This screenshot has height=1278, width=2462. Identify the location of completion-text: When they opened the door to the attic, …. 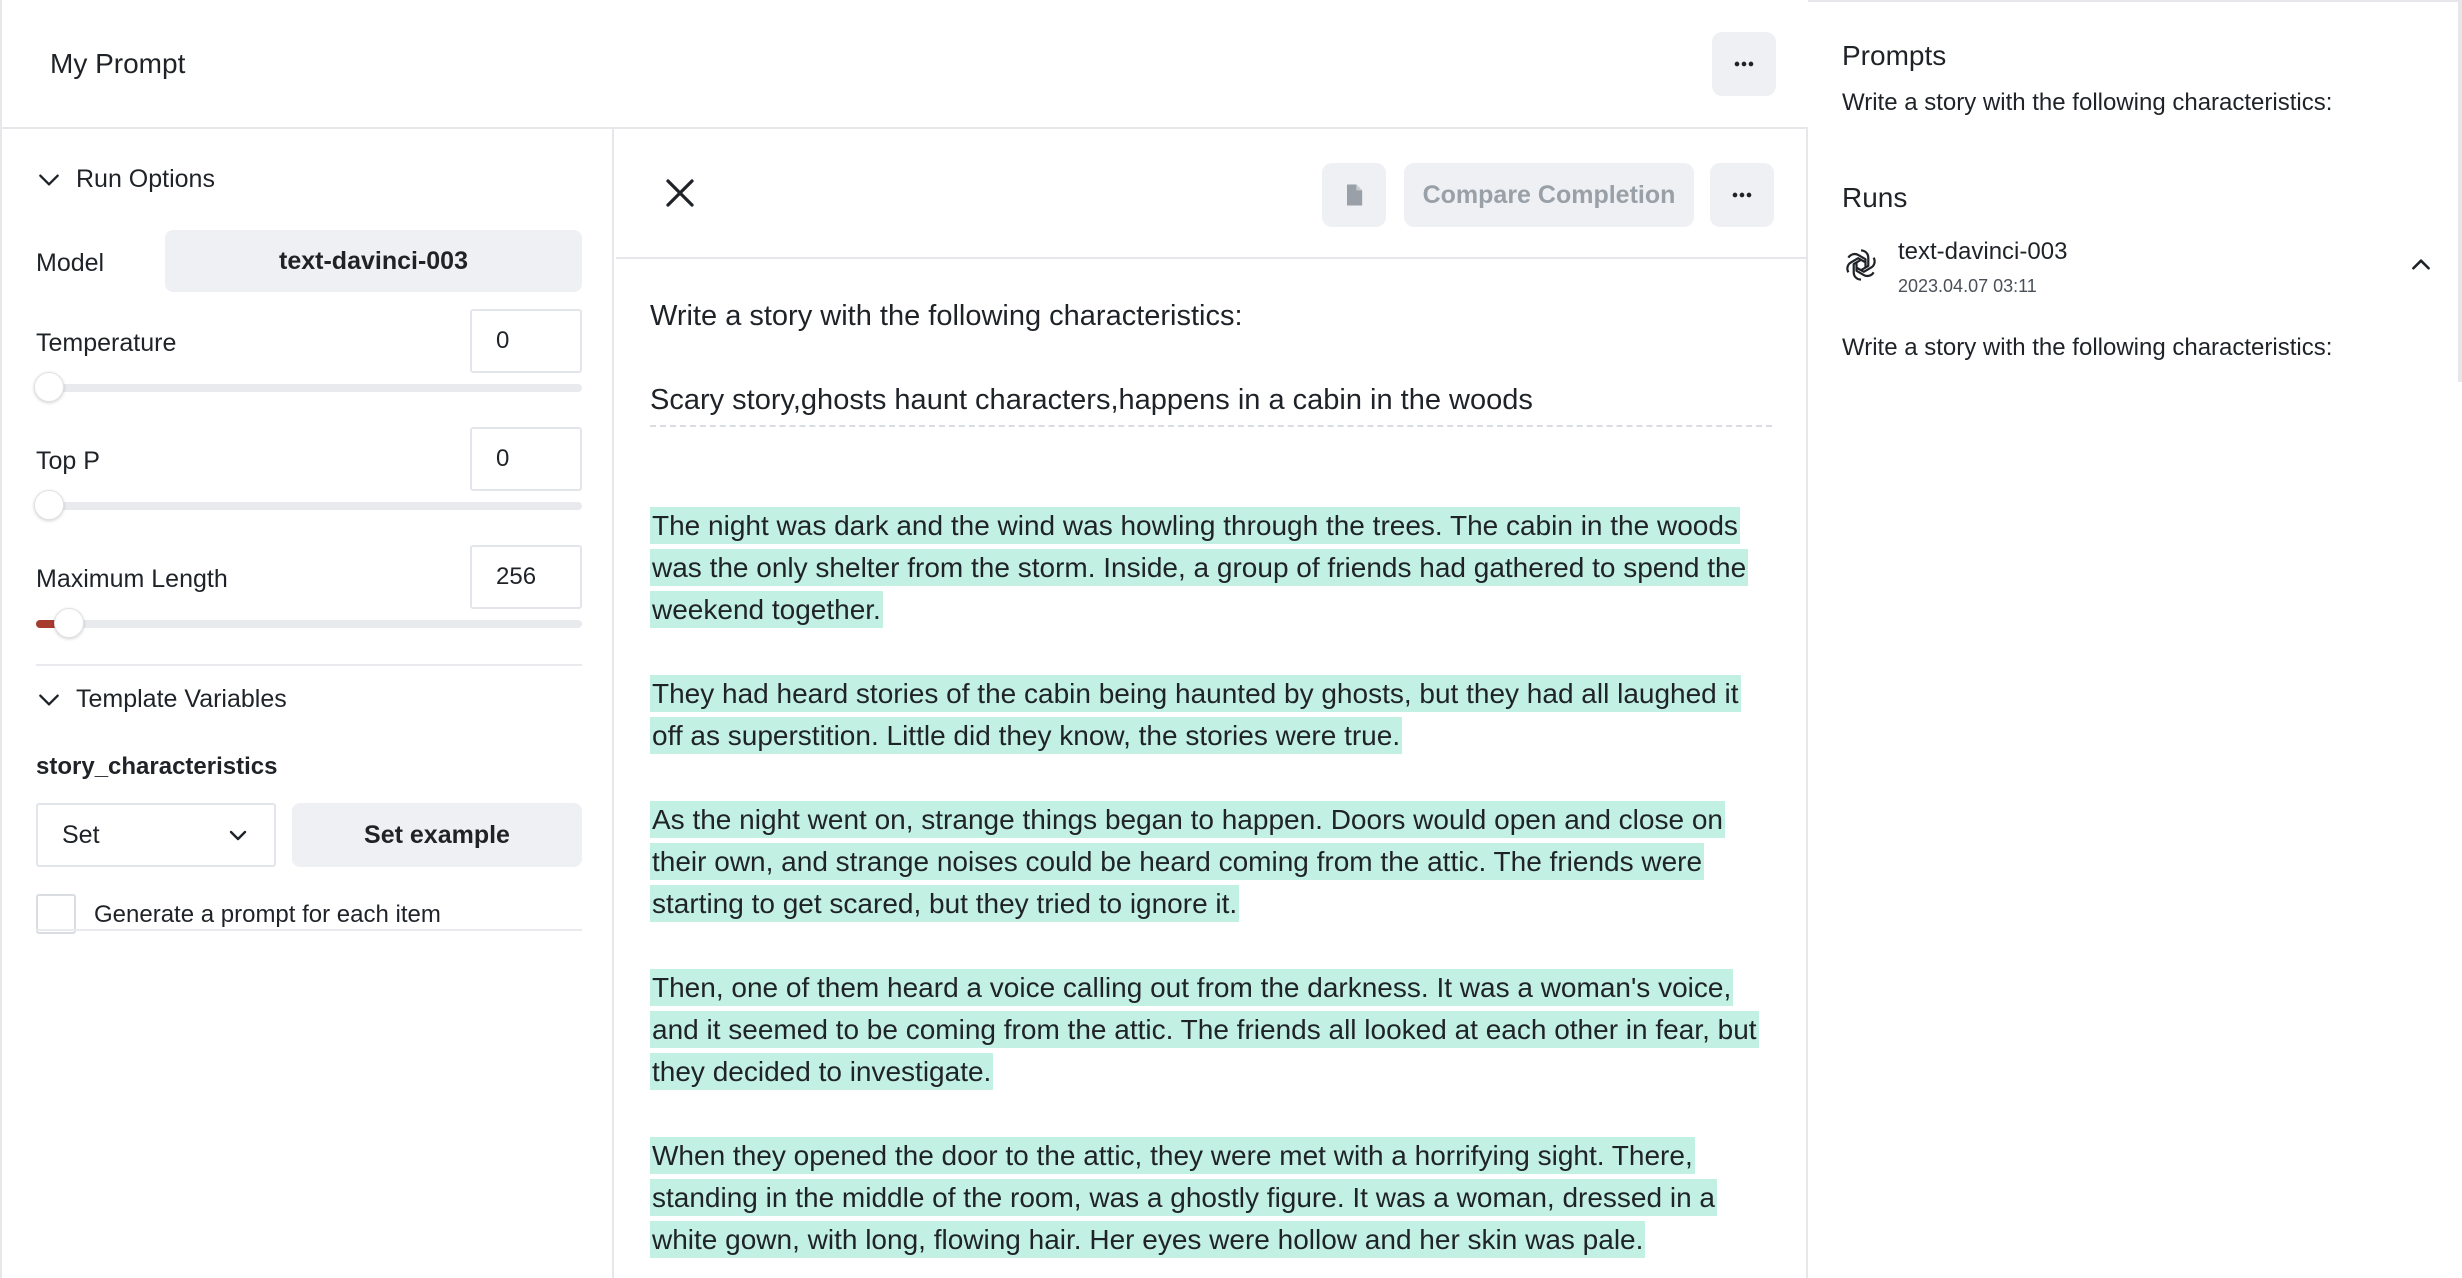
(1184, 1197).